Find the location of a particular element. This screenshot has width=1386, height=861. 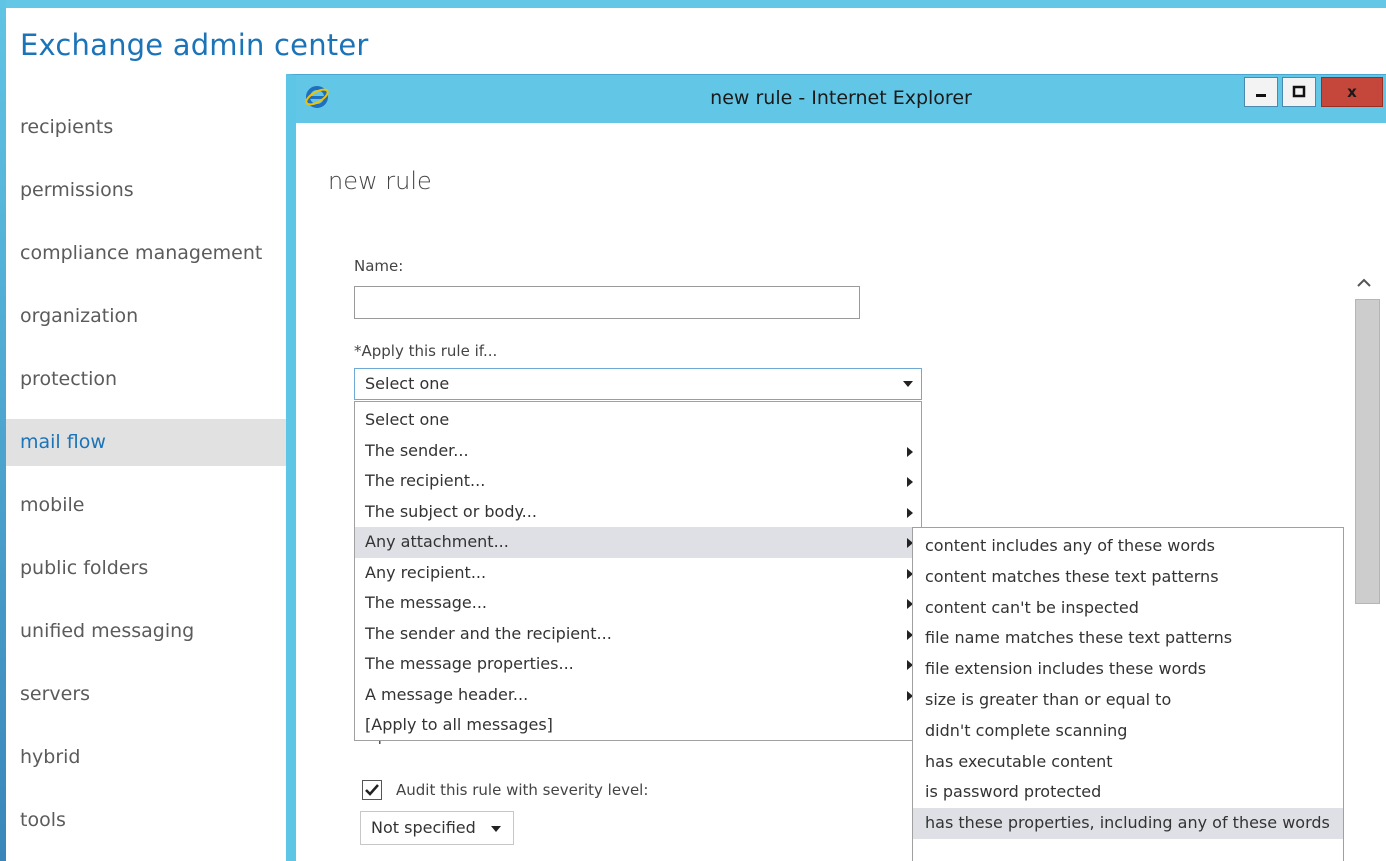

nav-item-compliance-management: compliance management is located at coordinates (147, 253).